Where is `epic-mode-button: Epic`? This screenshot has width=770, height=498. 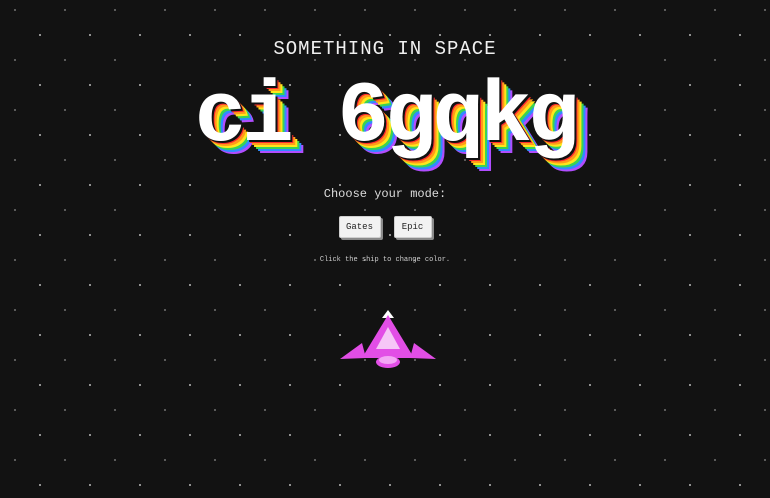 epic-mode-button: Epic is located at coordinates (412, 227).